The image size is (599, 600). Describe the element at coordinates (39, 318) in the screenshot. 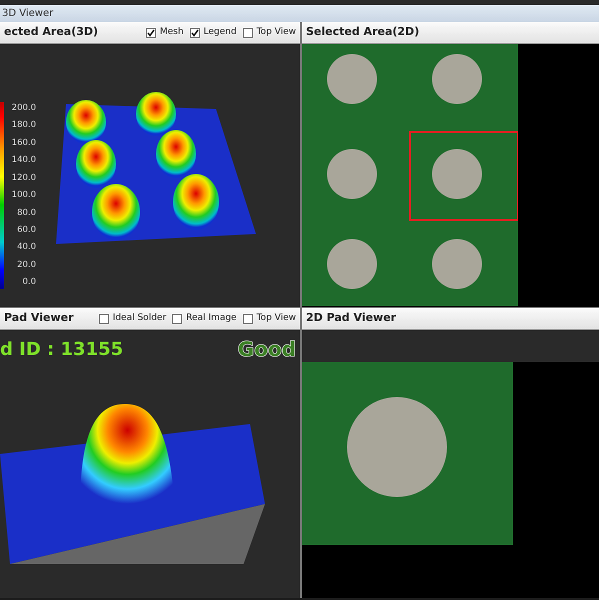

I see `panel-title: Pad Viewer` at that location.